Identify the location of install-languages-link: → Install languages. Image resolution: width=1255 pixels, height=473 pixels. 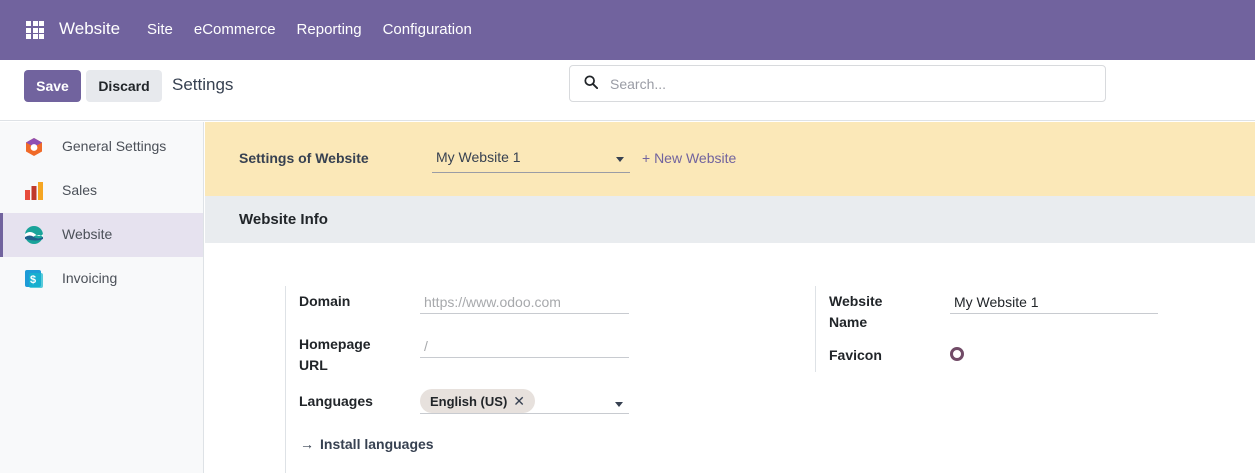
(367, 444).